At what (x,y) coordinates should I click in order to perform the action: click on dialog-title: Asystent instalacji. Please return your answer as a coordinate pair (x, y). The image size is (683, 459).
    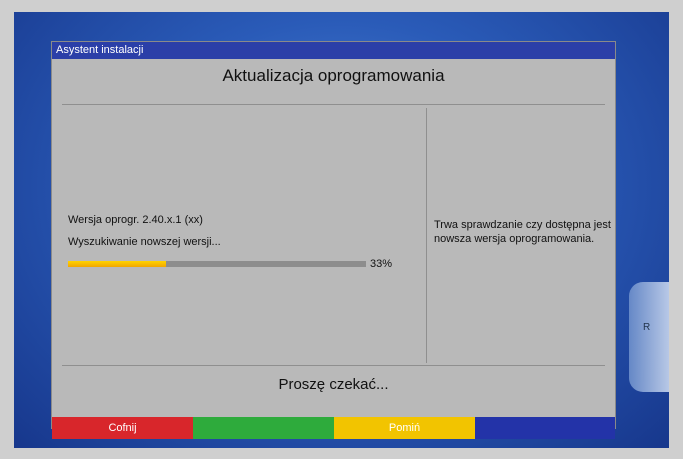
    Looking at the image, I should click on (333, 50).